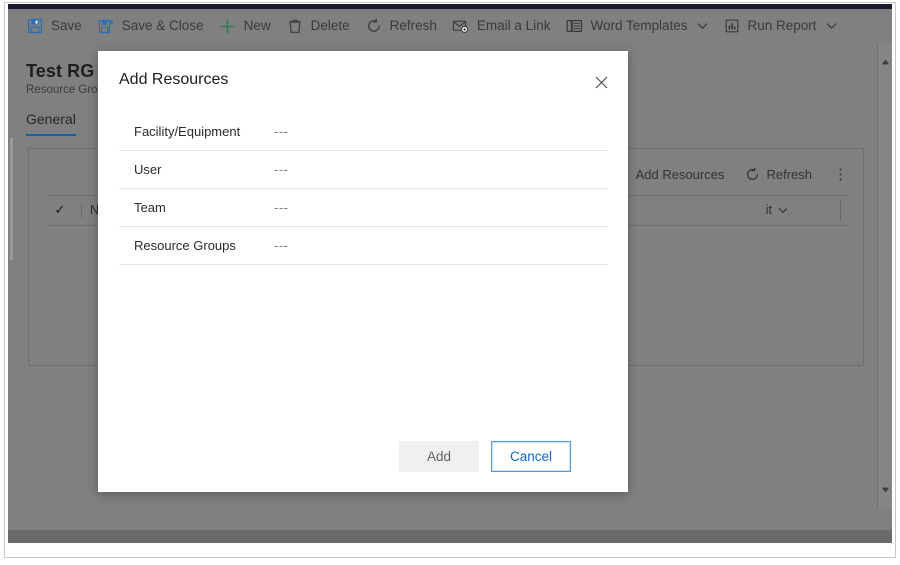 This screenshot has width=900, height=565. I want to click on plus-icon, so click(228, 26).